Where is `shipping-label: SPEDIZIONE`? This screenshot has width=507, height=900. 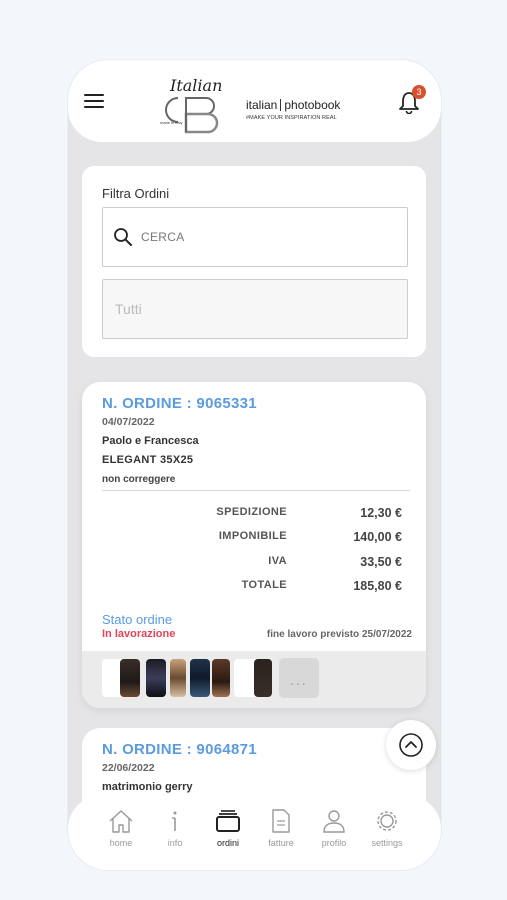
shipping-label: SPEDIZIONE is located at coordinates (251, 512).